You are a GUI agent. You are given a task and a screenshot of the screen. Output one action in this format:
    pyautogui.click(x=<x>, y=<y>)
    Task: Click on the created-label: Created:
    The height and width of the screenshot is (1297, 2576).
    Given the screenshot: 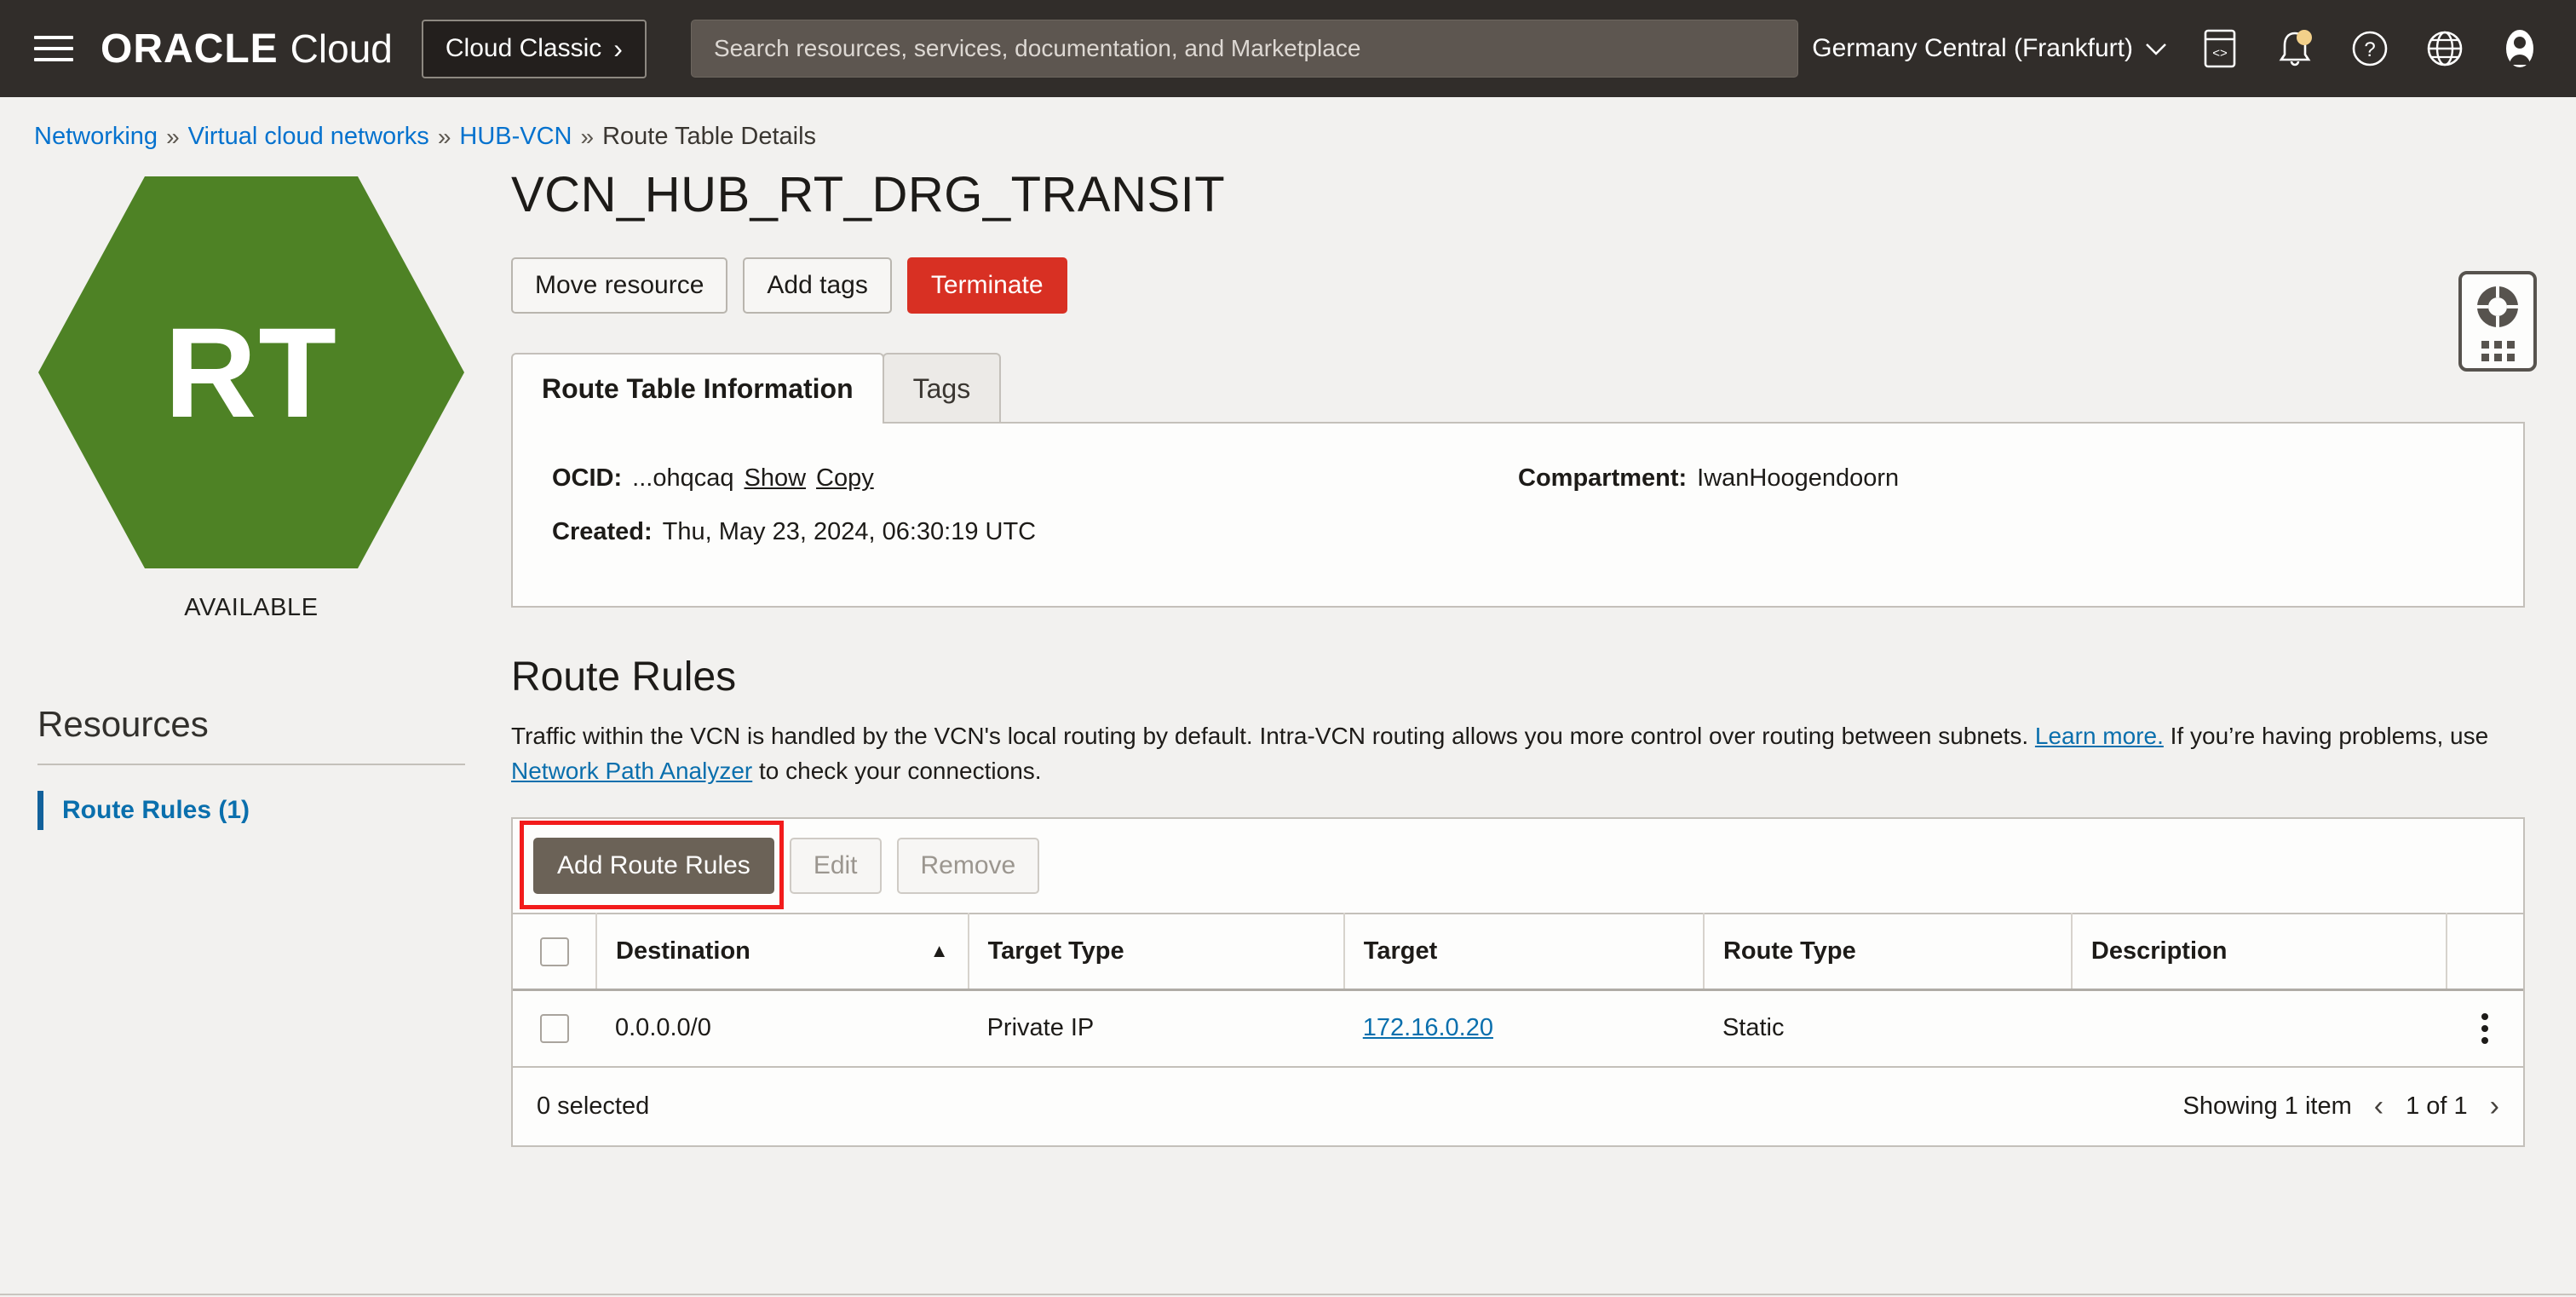 What is the action you would take?
    pyautogui.click(x=603, y=531)
    